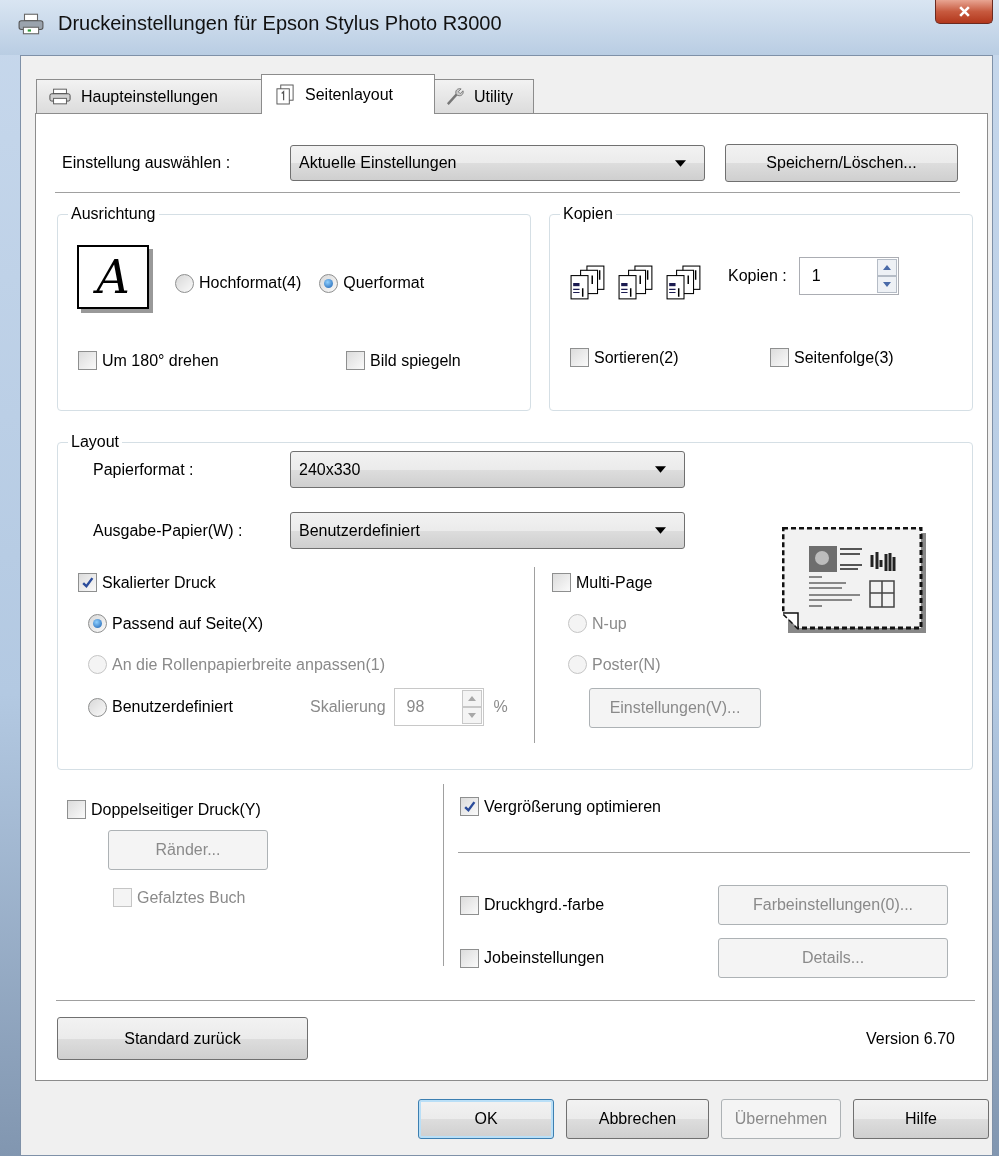  I want to click on checkbox-label: Druckhgrd.-farbe, so click(544, 905).